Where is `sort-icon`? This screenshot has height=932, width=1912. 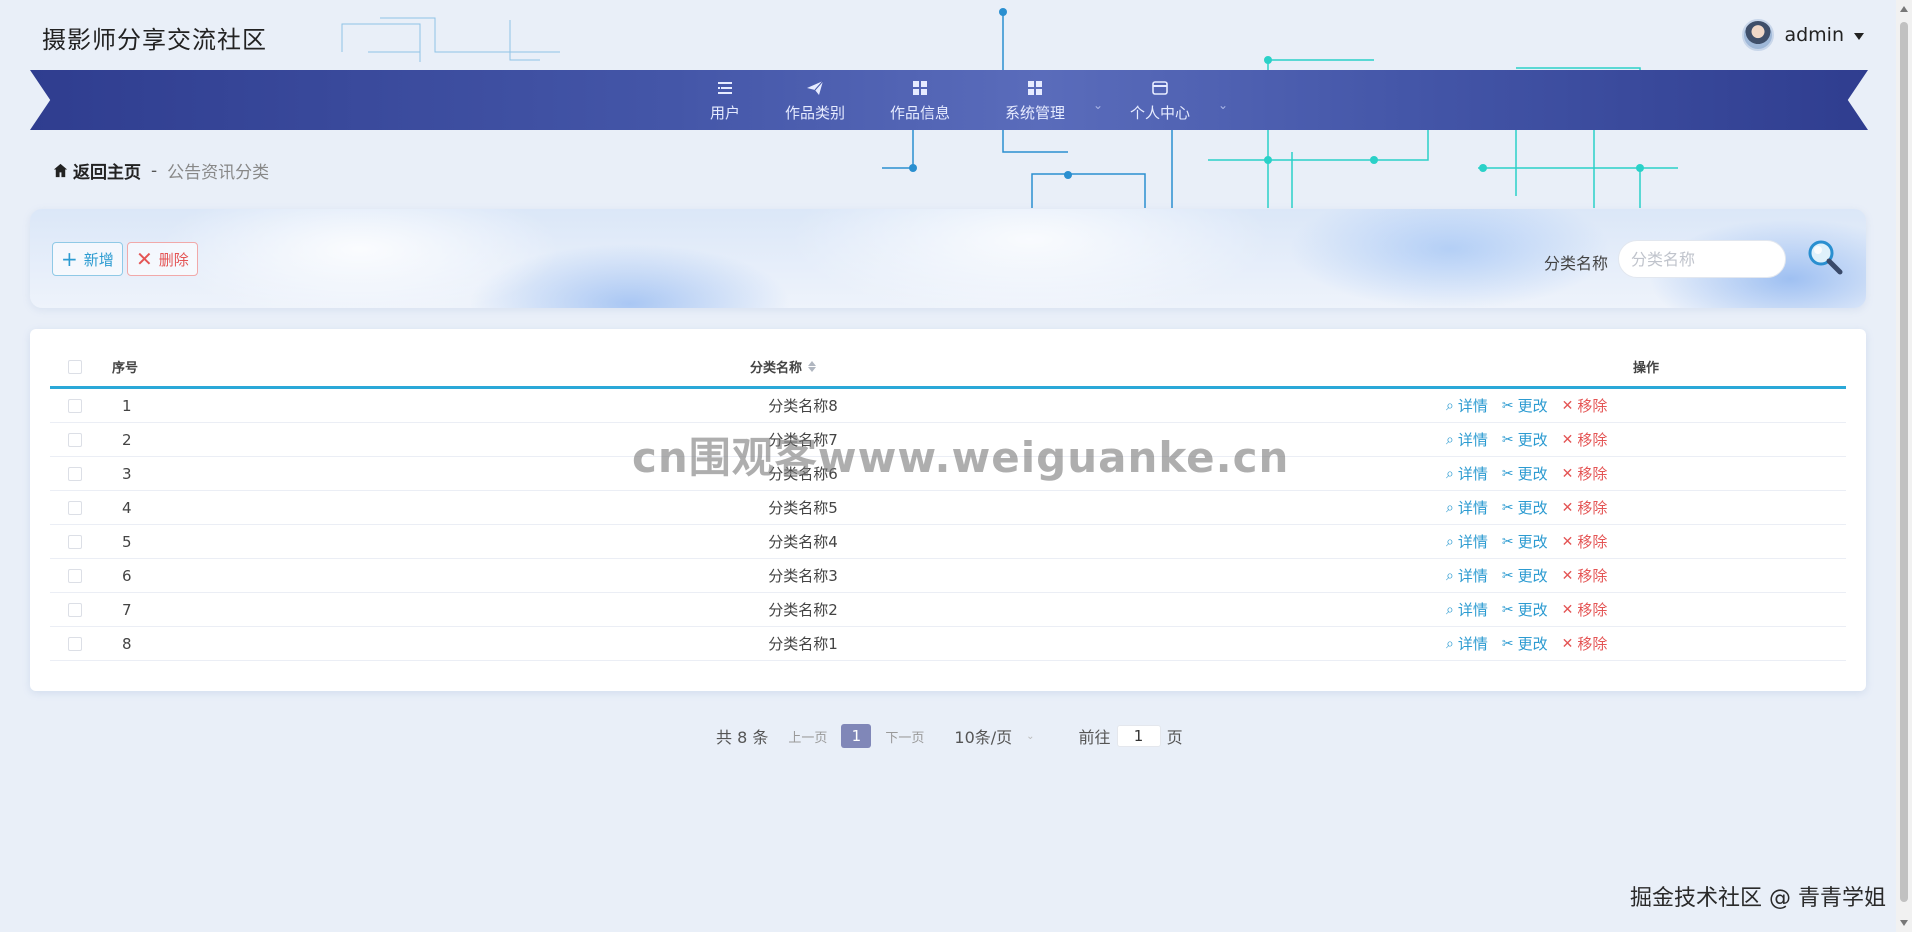
sort-icon is located at coordinates (812, 366).